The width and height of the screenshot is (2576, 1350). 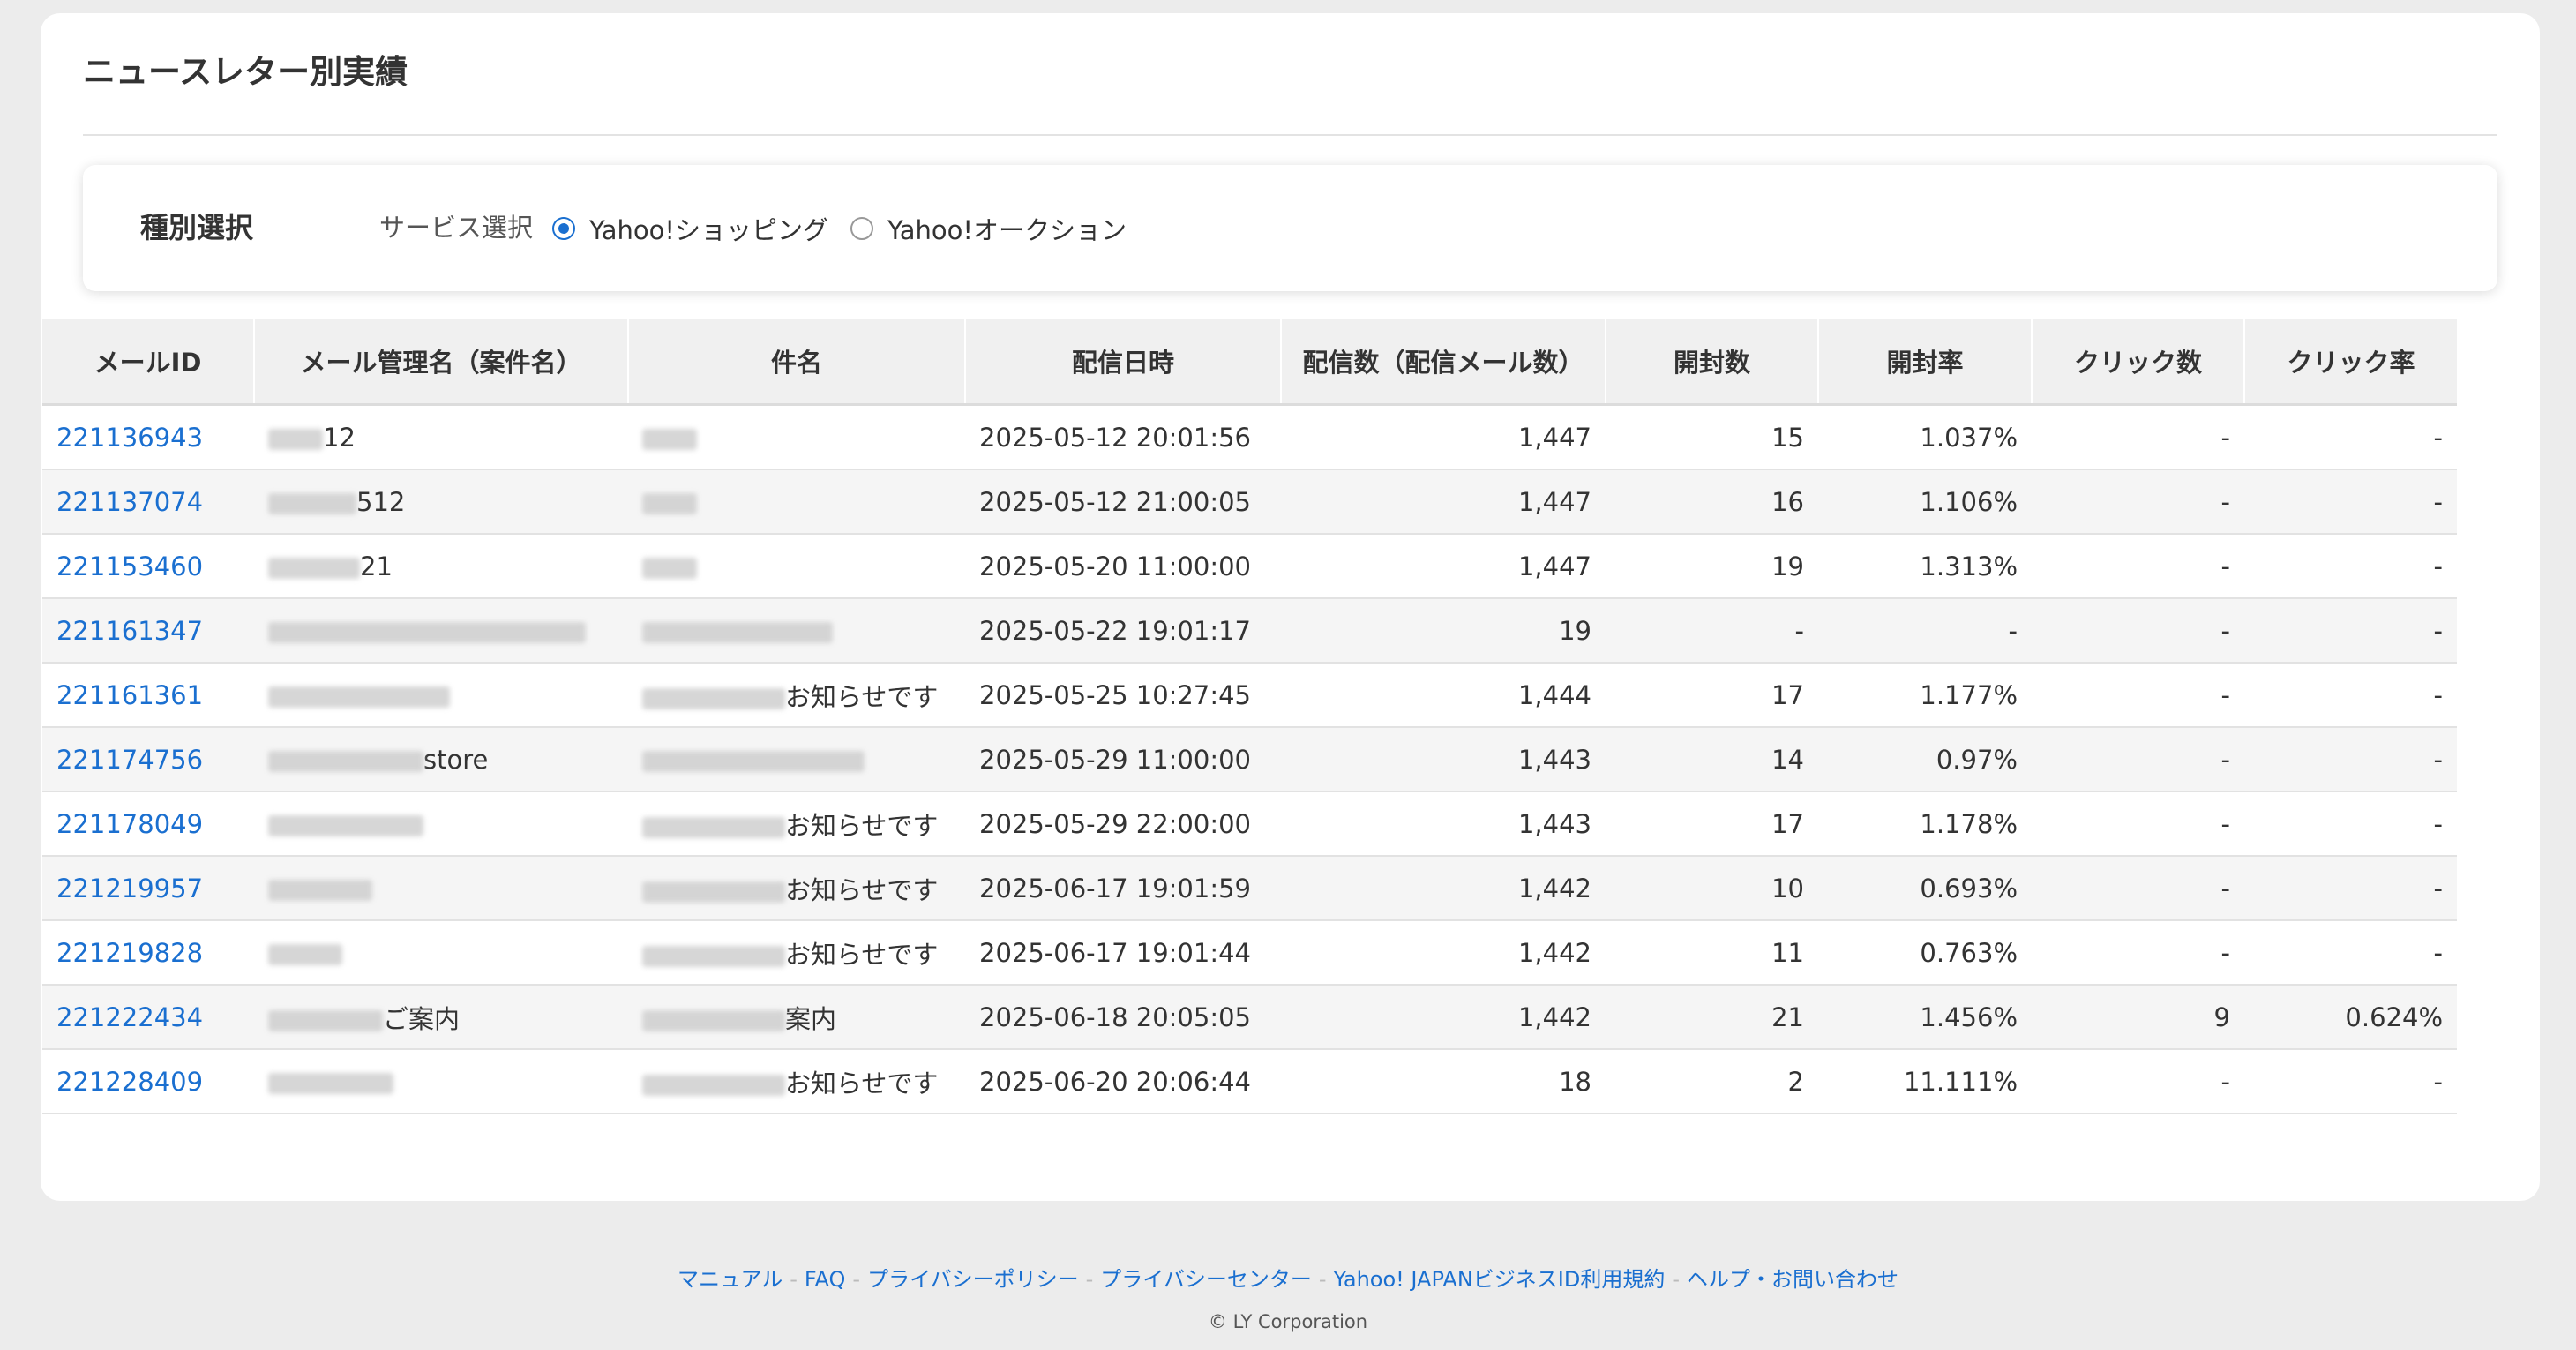 I want to click on sent-count-cell: 1,447, so click(x=1443, y=437).